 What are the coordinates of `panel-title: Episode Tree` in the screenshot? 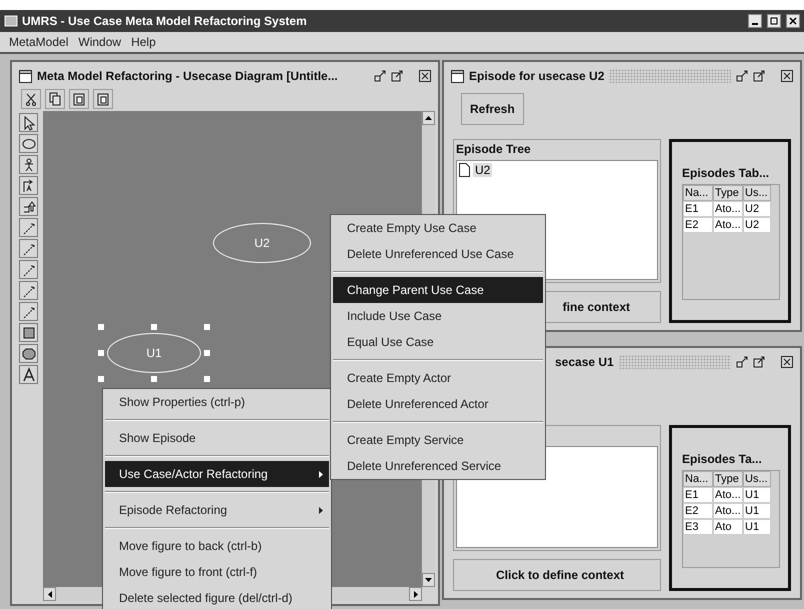 It's located at (494, 150).